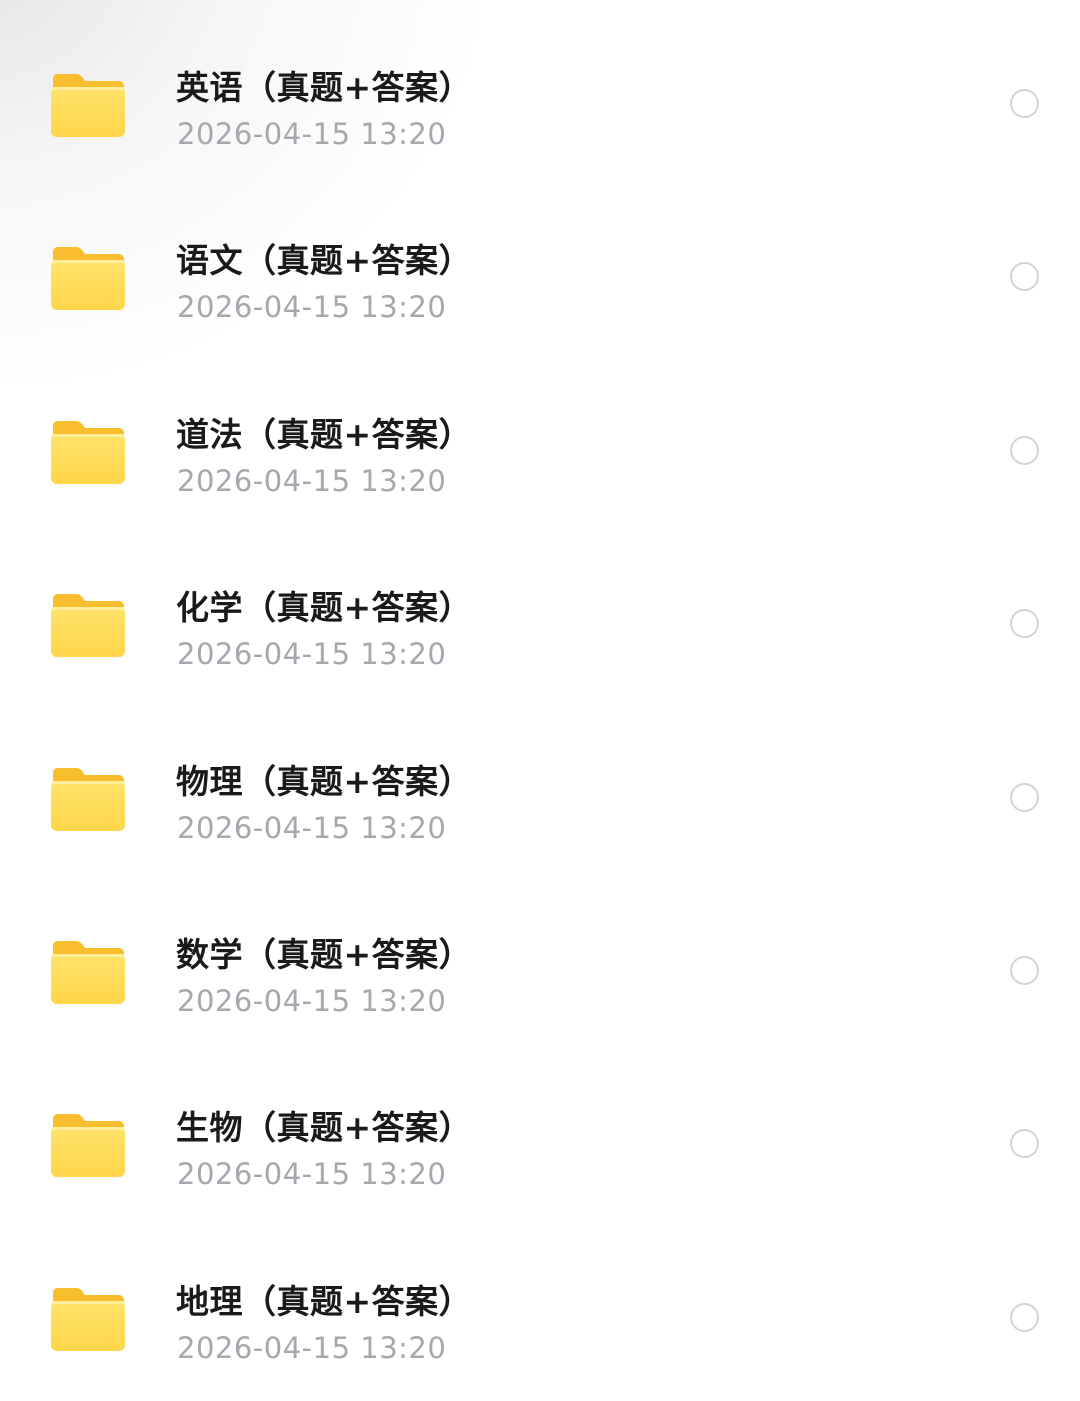 This screenshot has height=1401, width=1080. Describe the element at coordinates (540, 450) in the screenshot. I see `folder-row: 道法（真题+答案） 2026-04-15 13:20` at that location.